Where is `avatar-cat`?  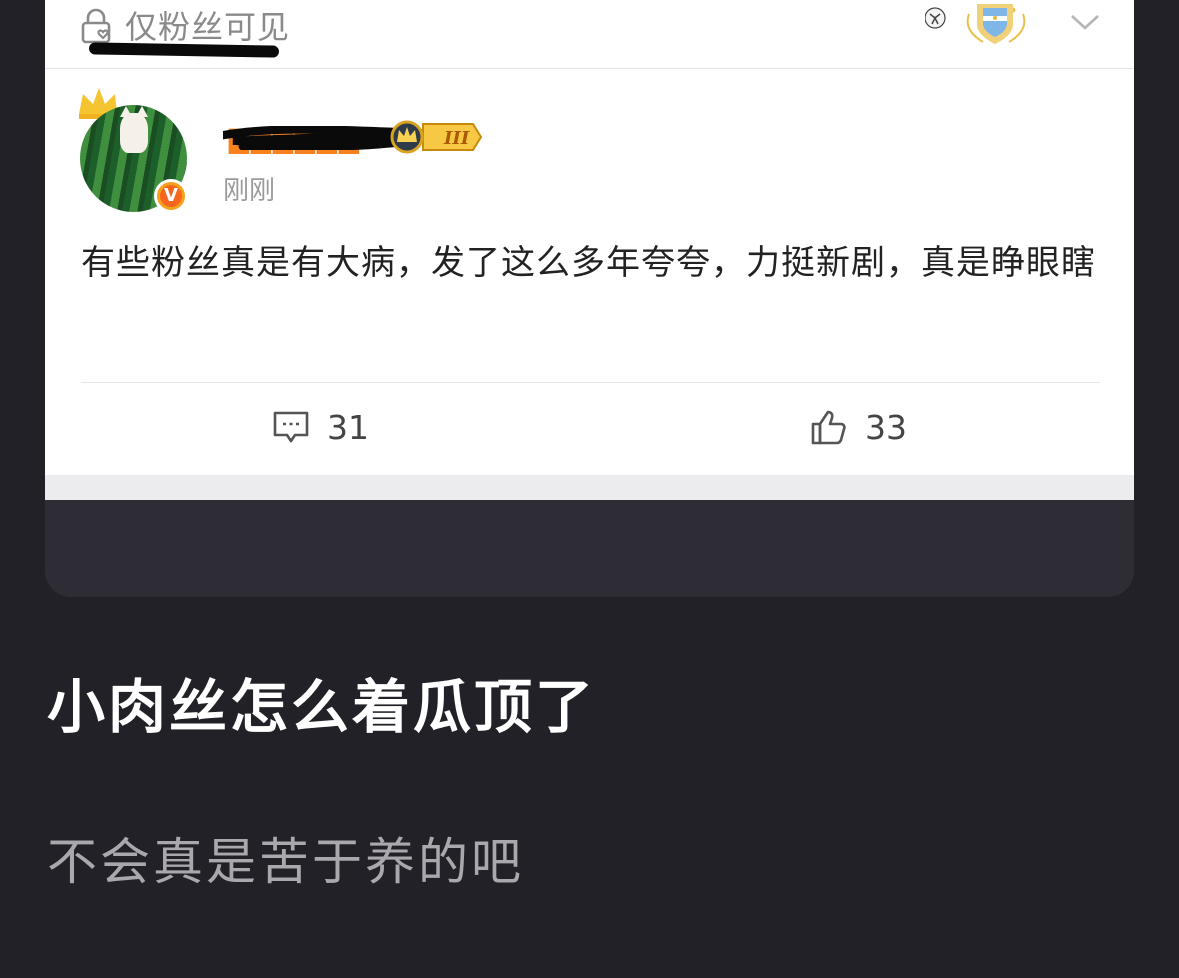
avatar-cat is located at coordinates (134, 129).